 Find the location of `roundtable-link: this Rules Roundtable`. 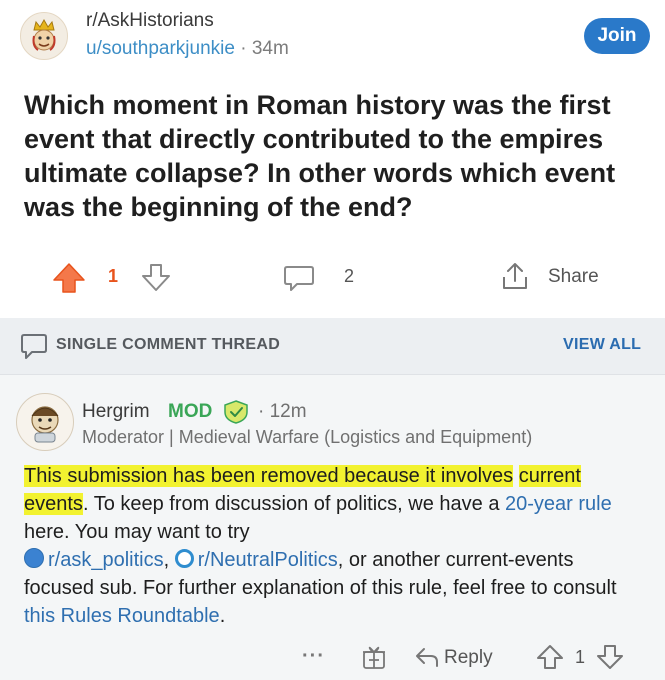

roundtable-link: this Rules Roundtable is located at coordinates (122, 616).